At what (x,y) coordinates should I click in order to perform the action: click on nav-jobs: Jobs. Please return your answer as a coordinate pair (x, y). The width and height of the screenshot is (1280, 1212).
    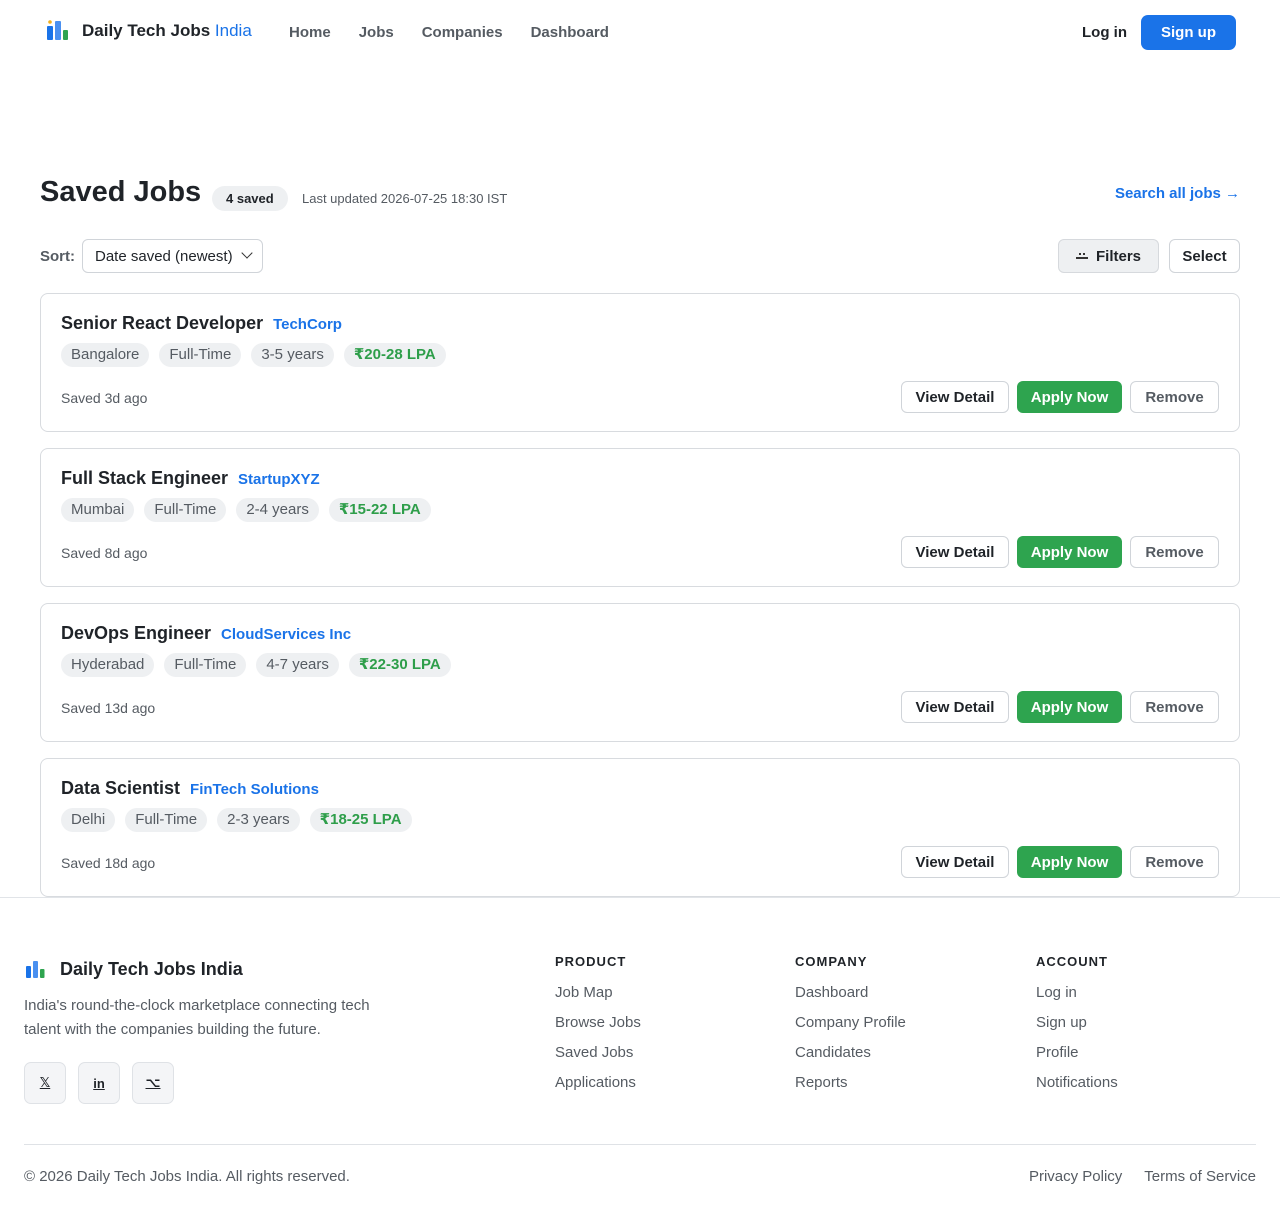
    Looking at the image, I should click on (376, 32).